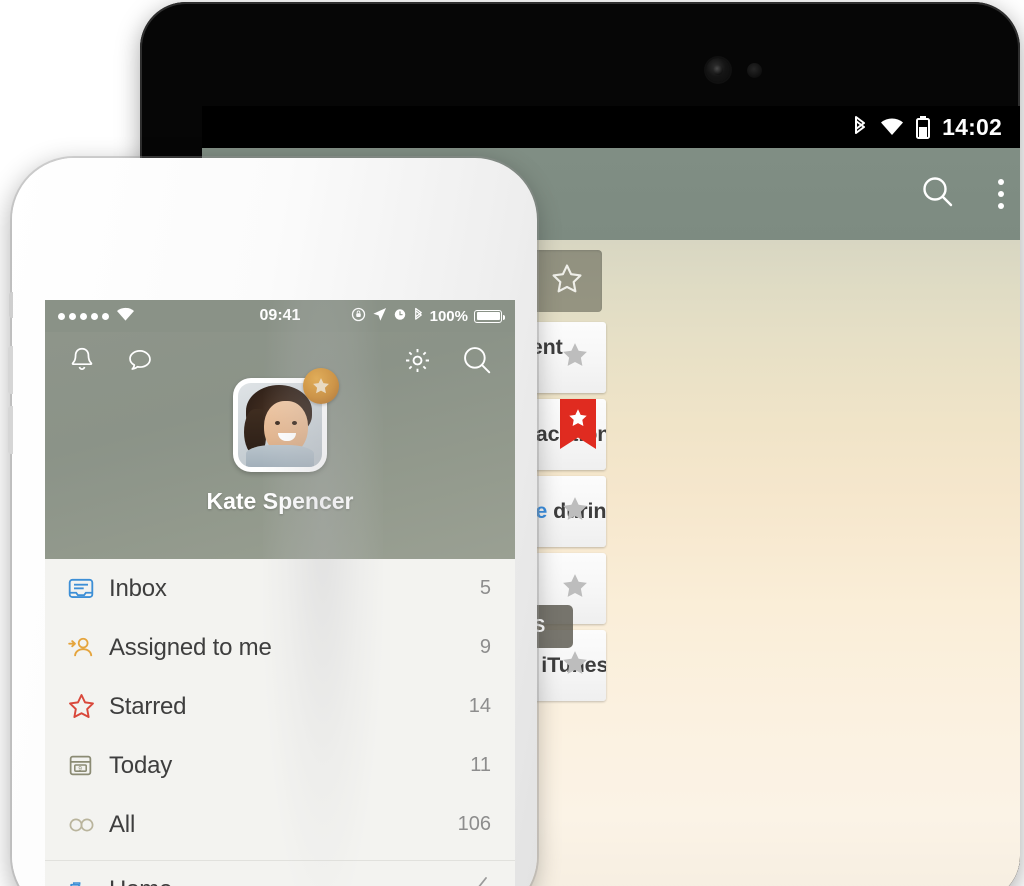 This screenshot has width=1024, height=886. Describe the element at coordinates (140, 362) in the screenshot. I see `chat-bubble-icon` at that location.